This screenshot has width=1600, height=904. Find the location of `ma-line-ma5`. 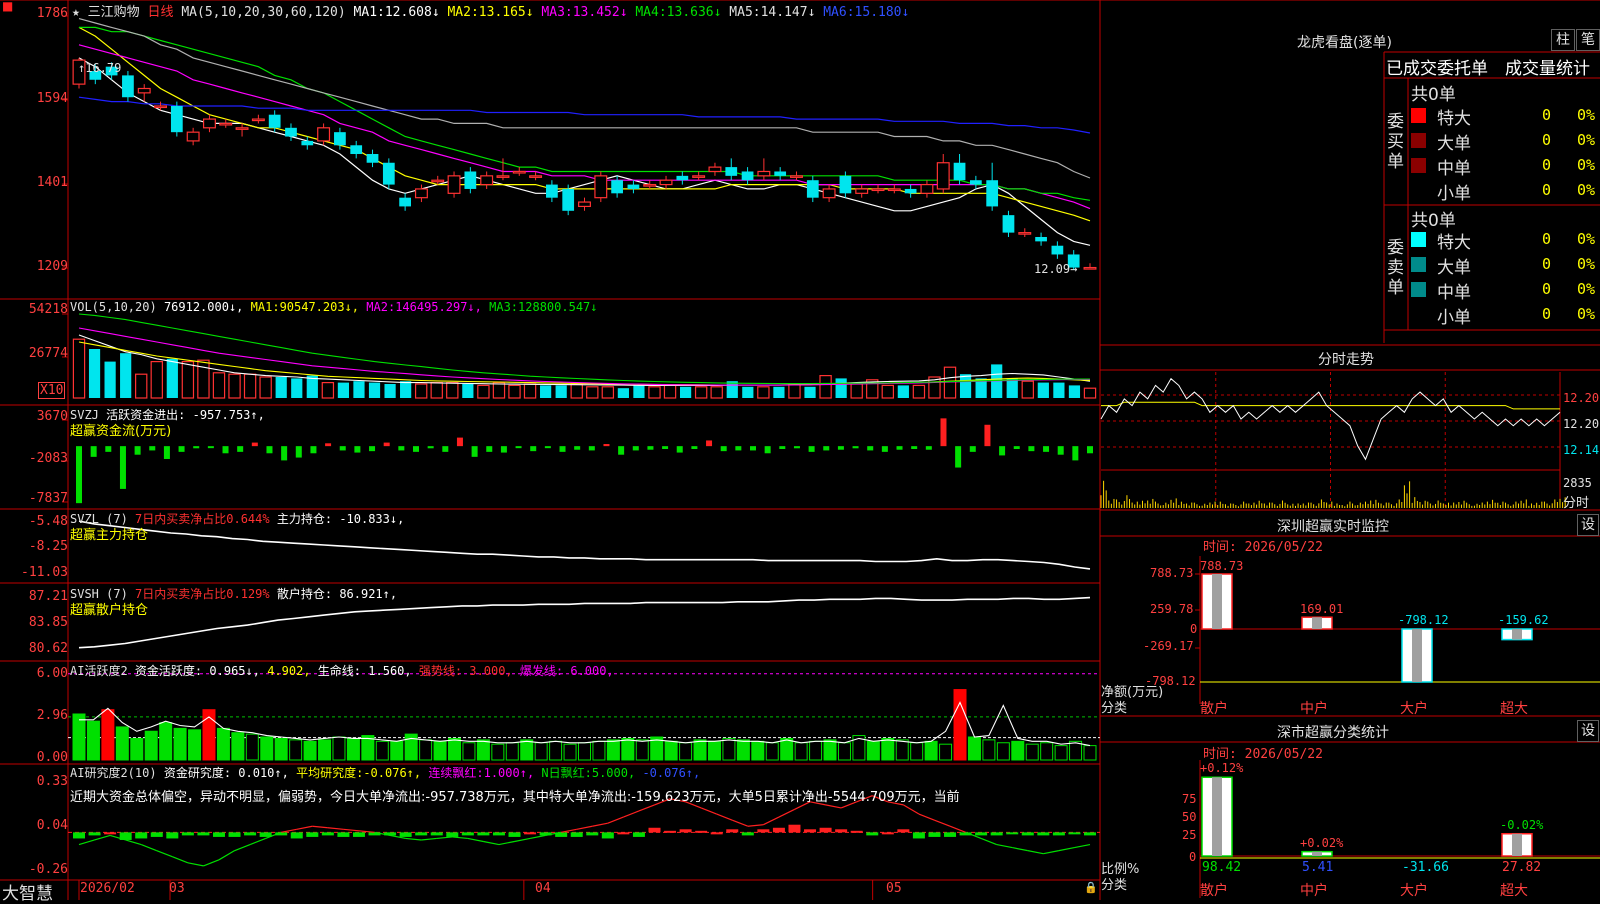

ma-line-ma5 is located at coordinates (584, 98).